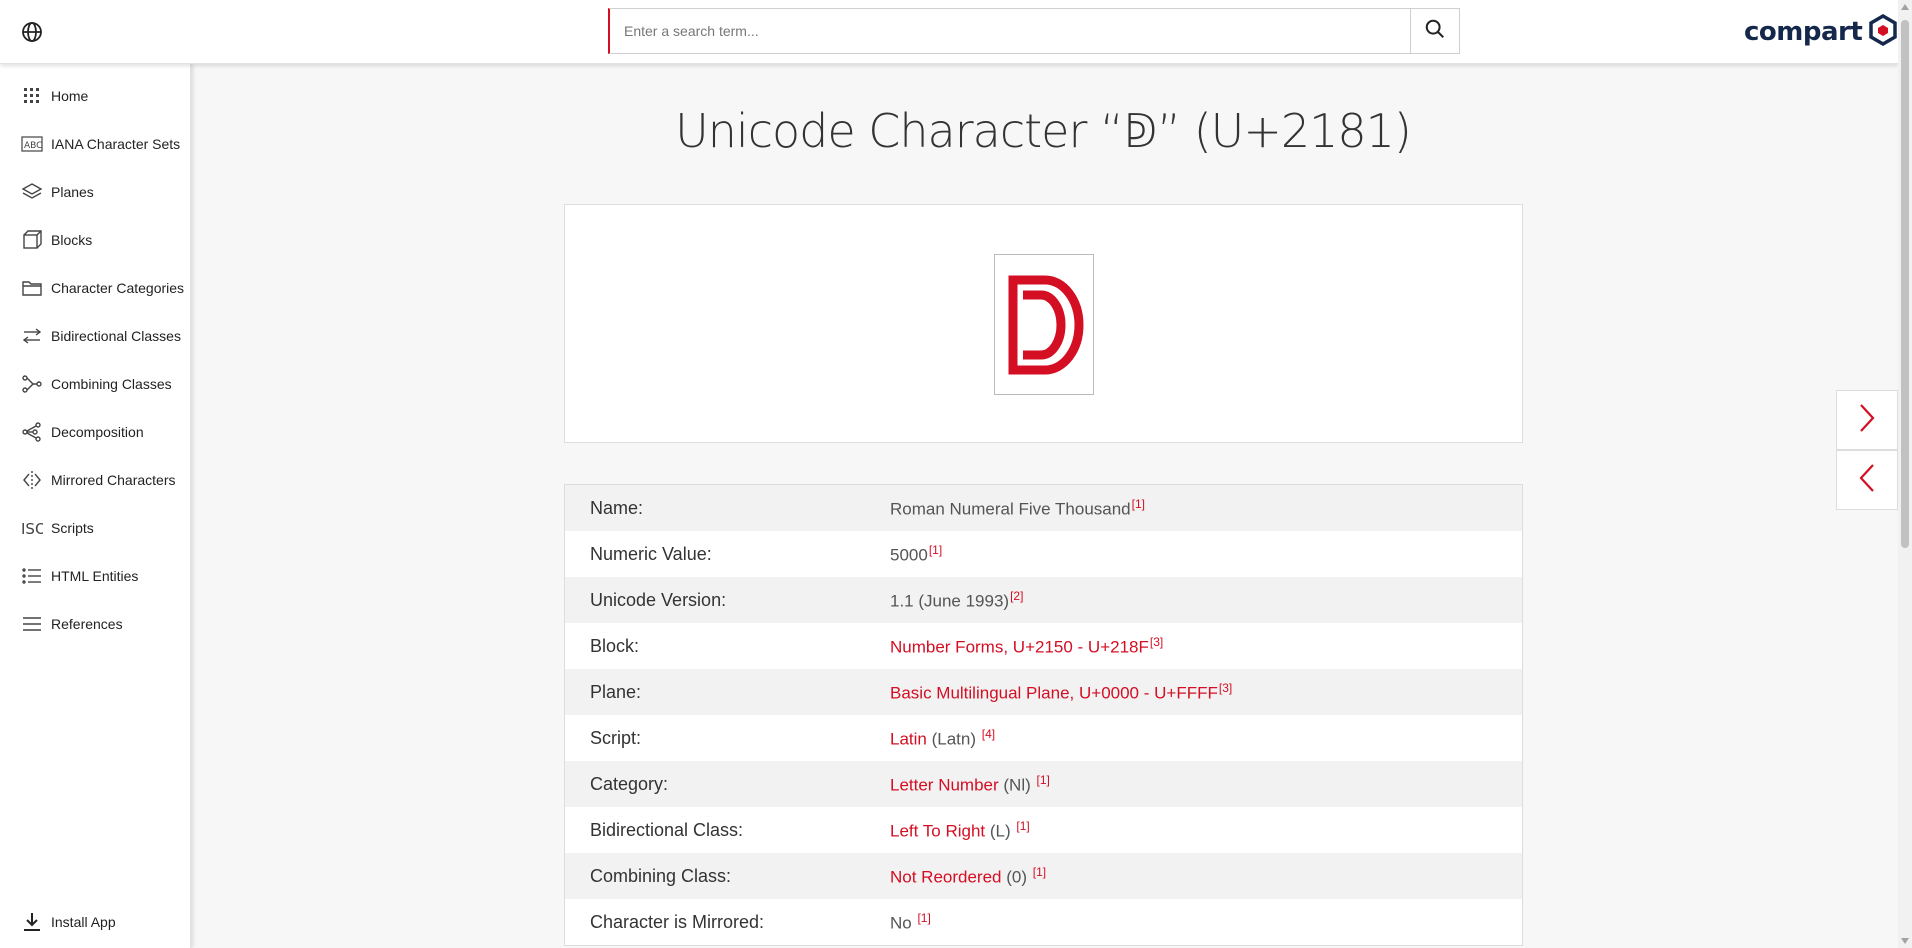  What do you see at coordinates (32, 528) in the screenshot?
I see `svg-text: ISO` at bounding box center [32, 528].